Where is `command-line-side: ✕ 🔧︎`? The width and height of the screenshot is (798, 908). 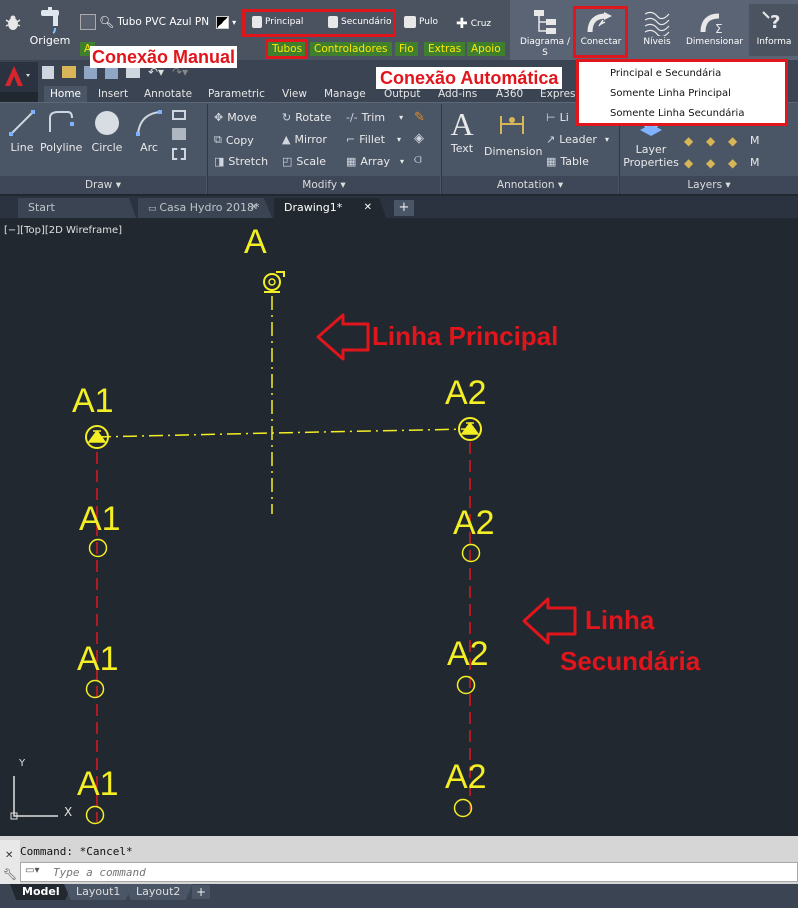
command-line-side: ✕ 🔧︎ is located at coordinates (10, 862).